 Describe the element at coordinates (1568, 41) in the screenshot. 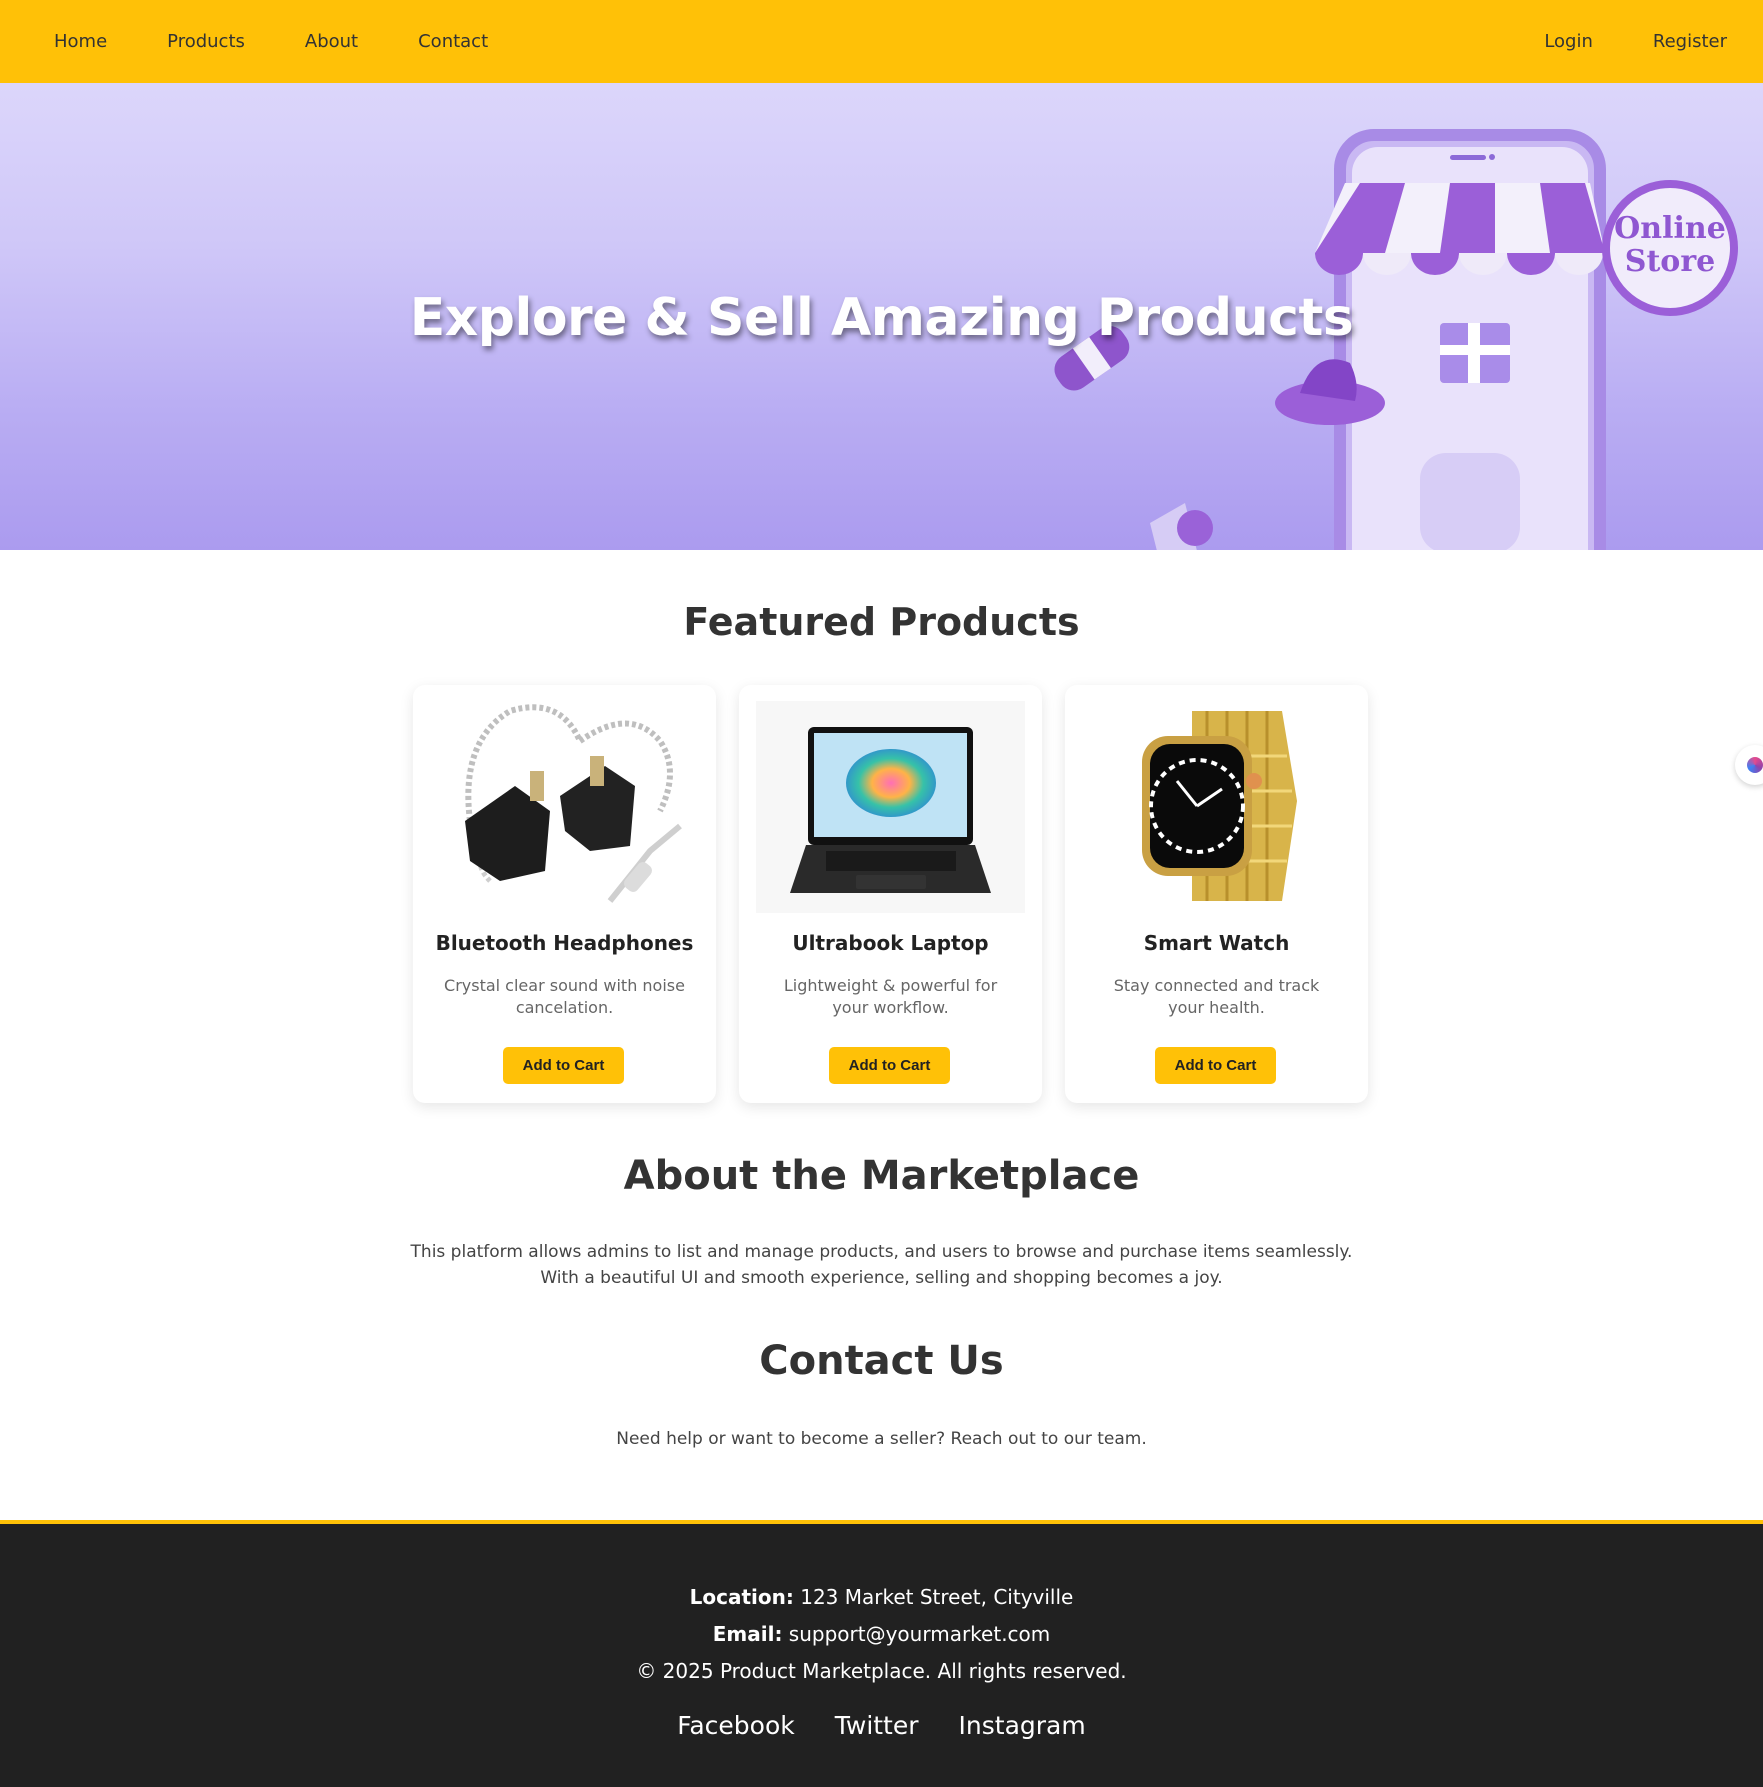

I see `login-link: Login` at that location.